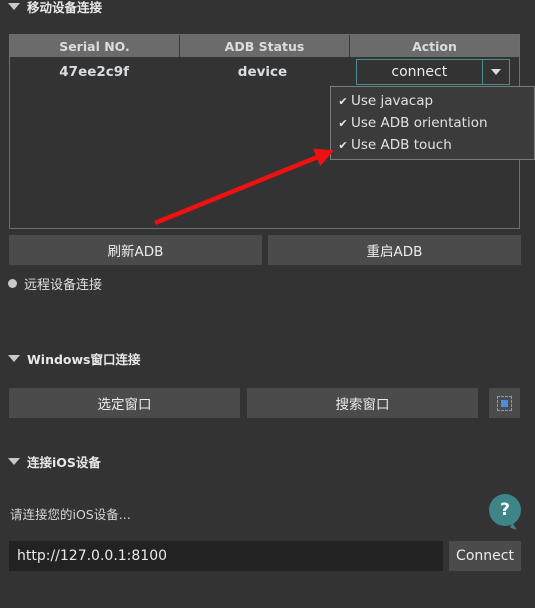 This screenshot has width=535, height=608. Describe the element at coordinates (420, 72) in the screenshot. I see `connect-button: connect` at that location.